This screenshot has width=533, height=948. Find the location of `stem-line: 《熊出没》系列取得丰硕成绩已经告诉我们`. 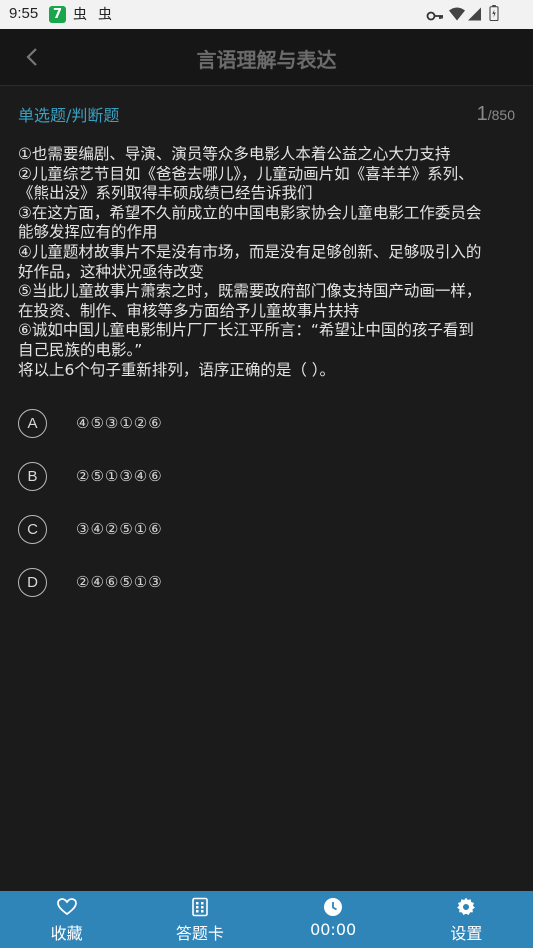

stem-line: 《熊出没》系列取得丰硕成绩已经告诉我们 is located at coordinates (165, 193).